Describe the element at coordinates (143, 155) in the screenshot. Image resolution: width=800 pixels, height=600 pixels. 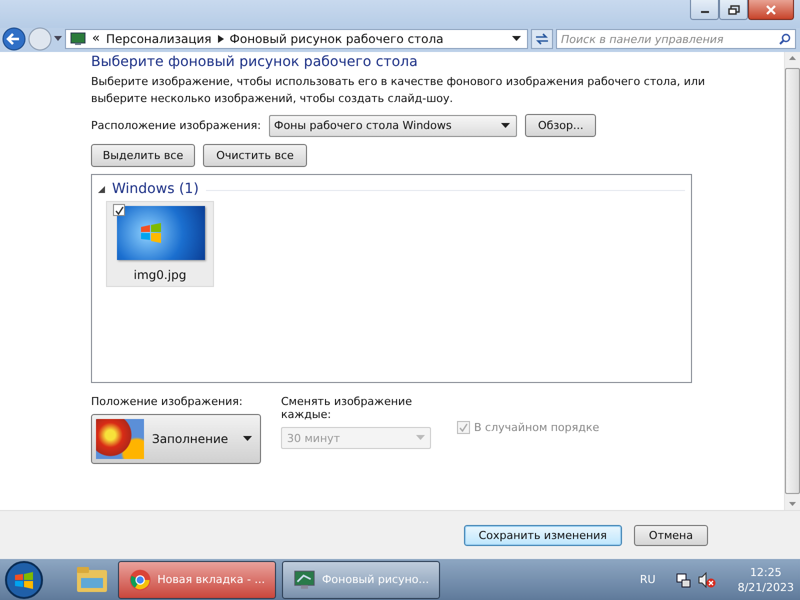
I see `selection-button: Выделить все` at that location.